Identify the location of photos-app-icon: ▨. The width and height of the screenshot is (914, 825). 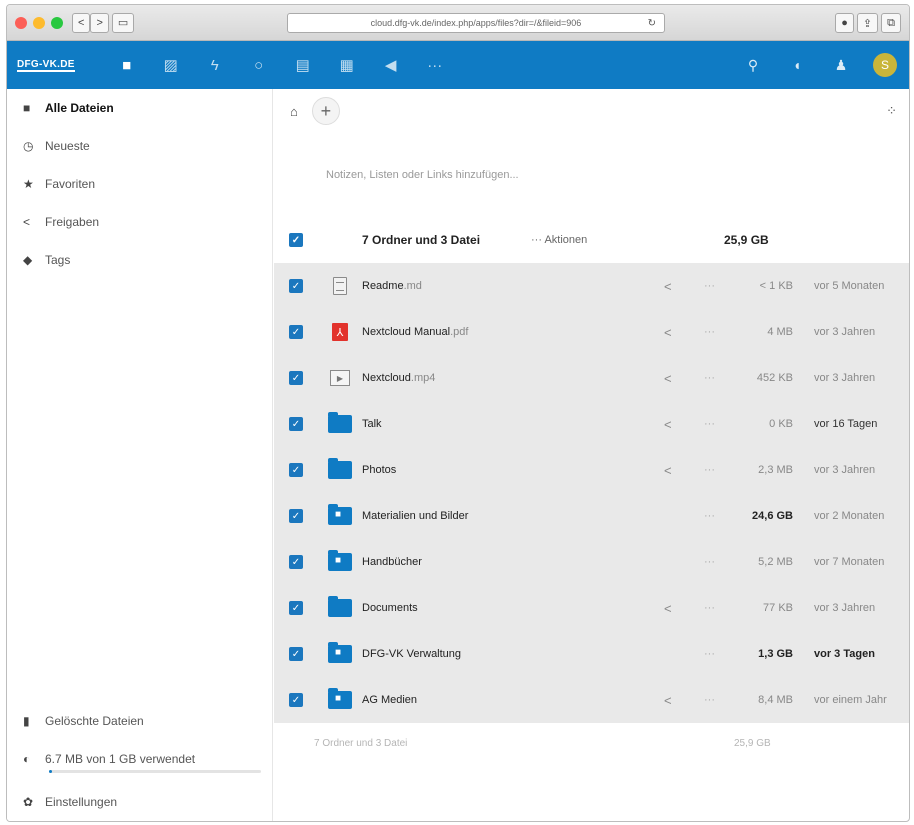
(171, 65).